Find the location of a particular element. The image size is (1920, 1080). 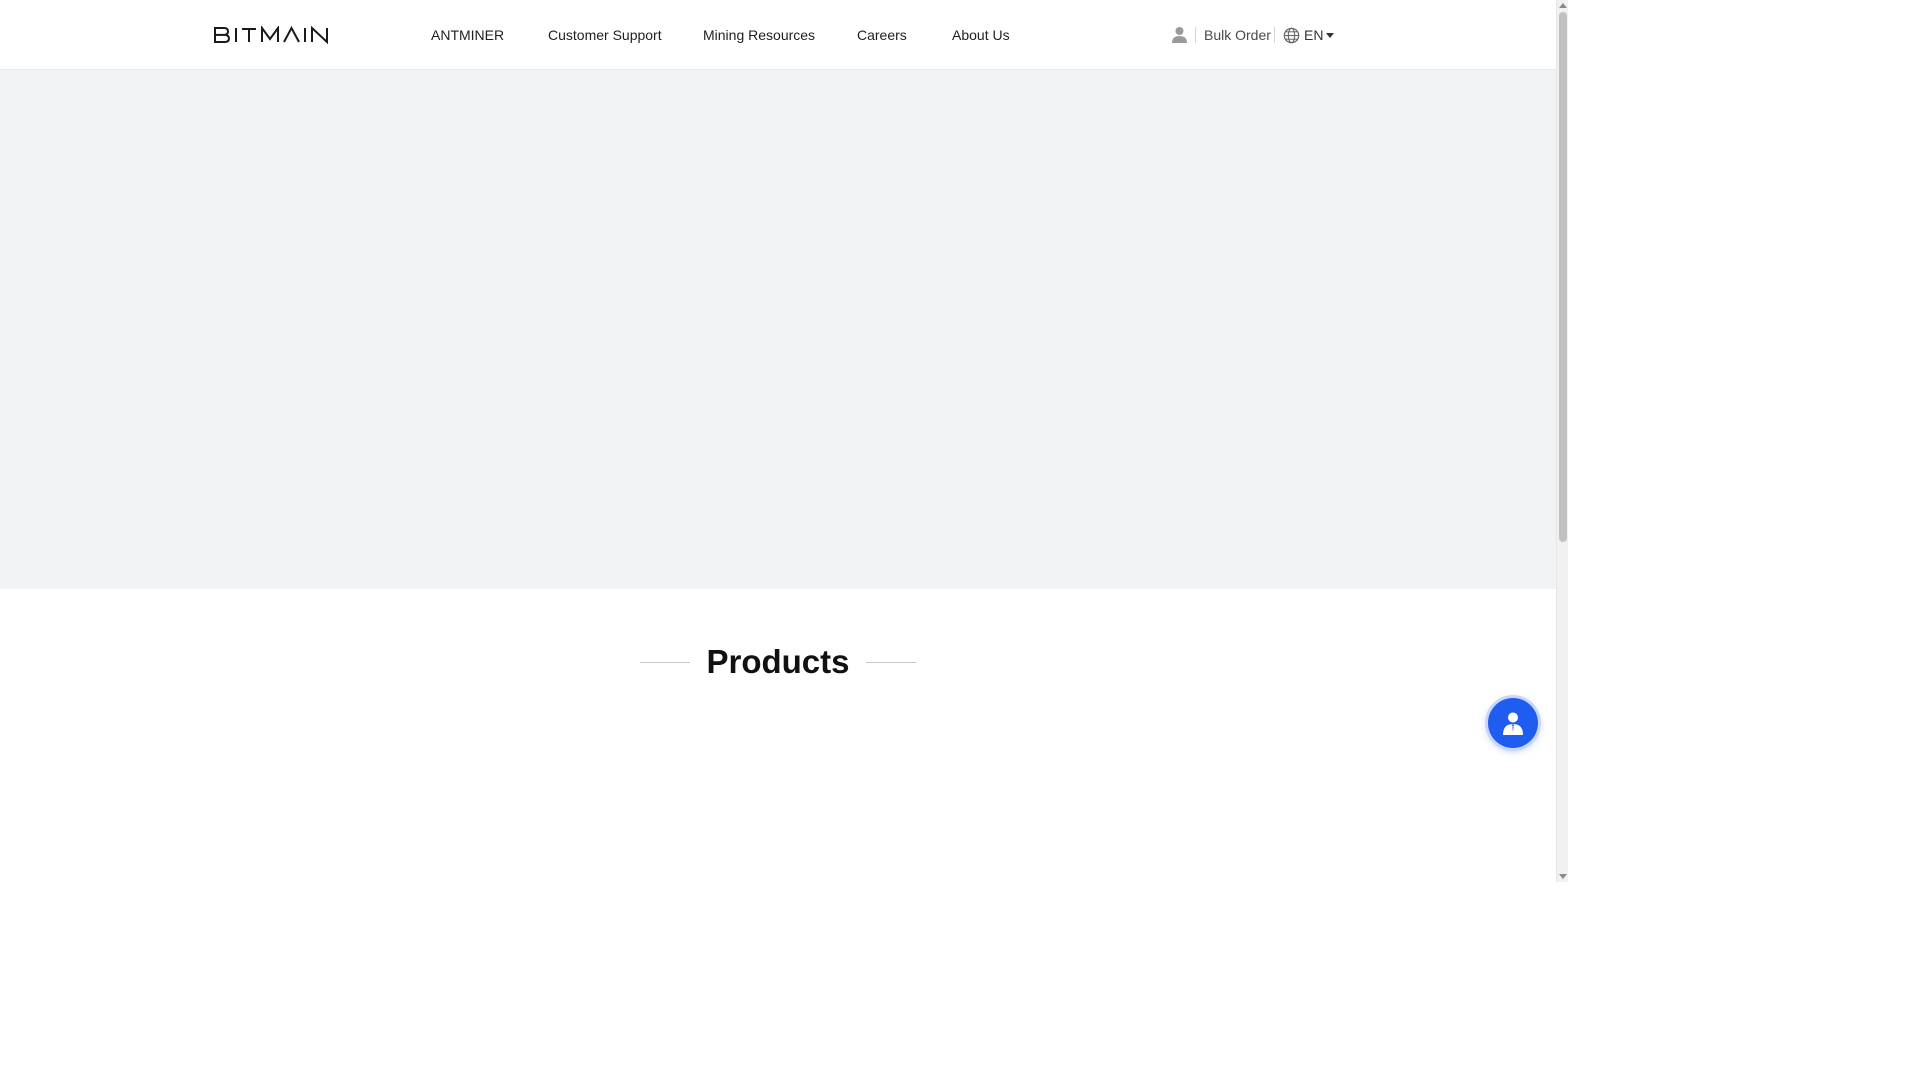

language-selector: EN is located at coordinates (1309, 35).